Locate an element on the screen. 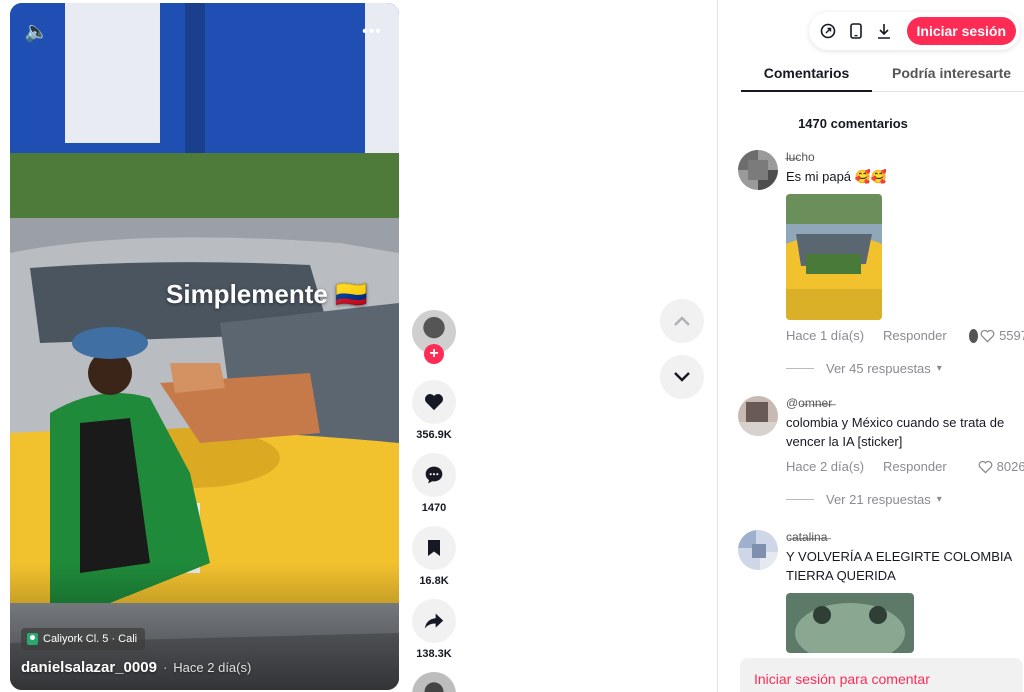  heart-icon is located at coordinates (434, 402).